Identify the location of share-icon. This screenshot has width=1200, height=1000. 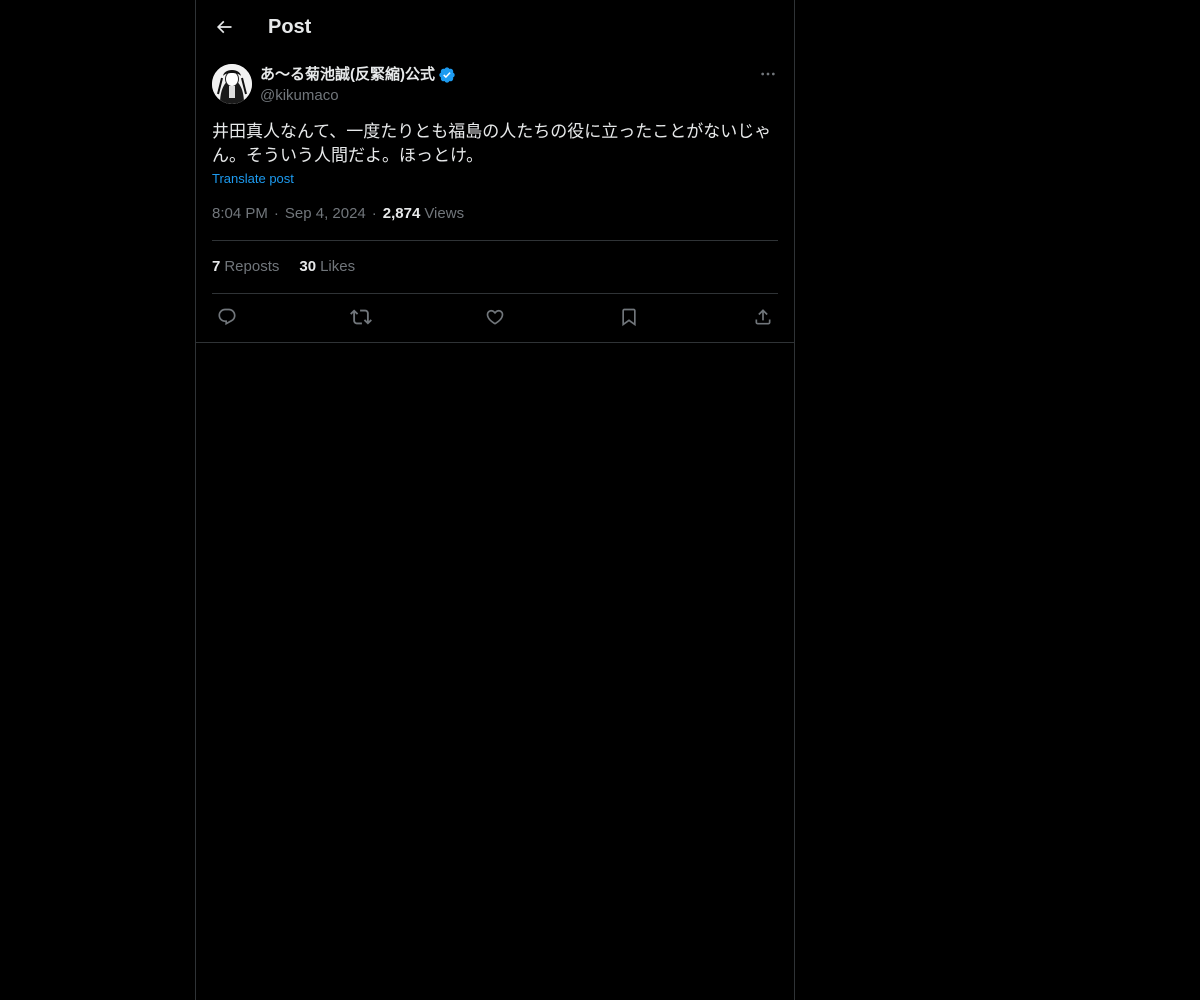
(763, 317).